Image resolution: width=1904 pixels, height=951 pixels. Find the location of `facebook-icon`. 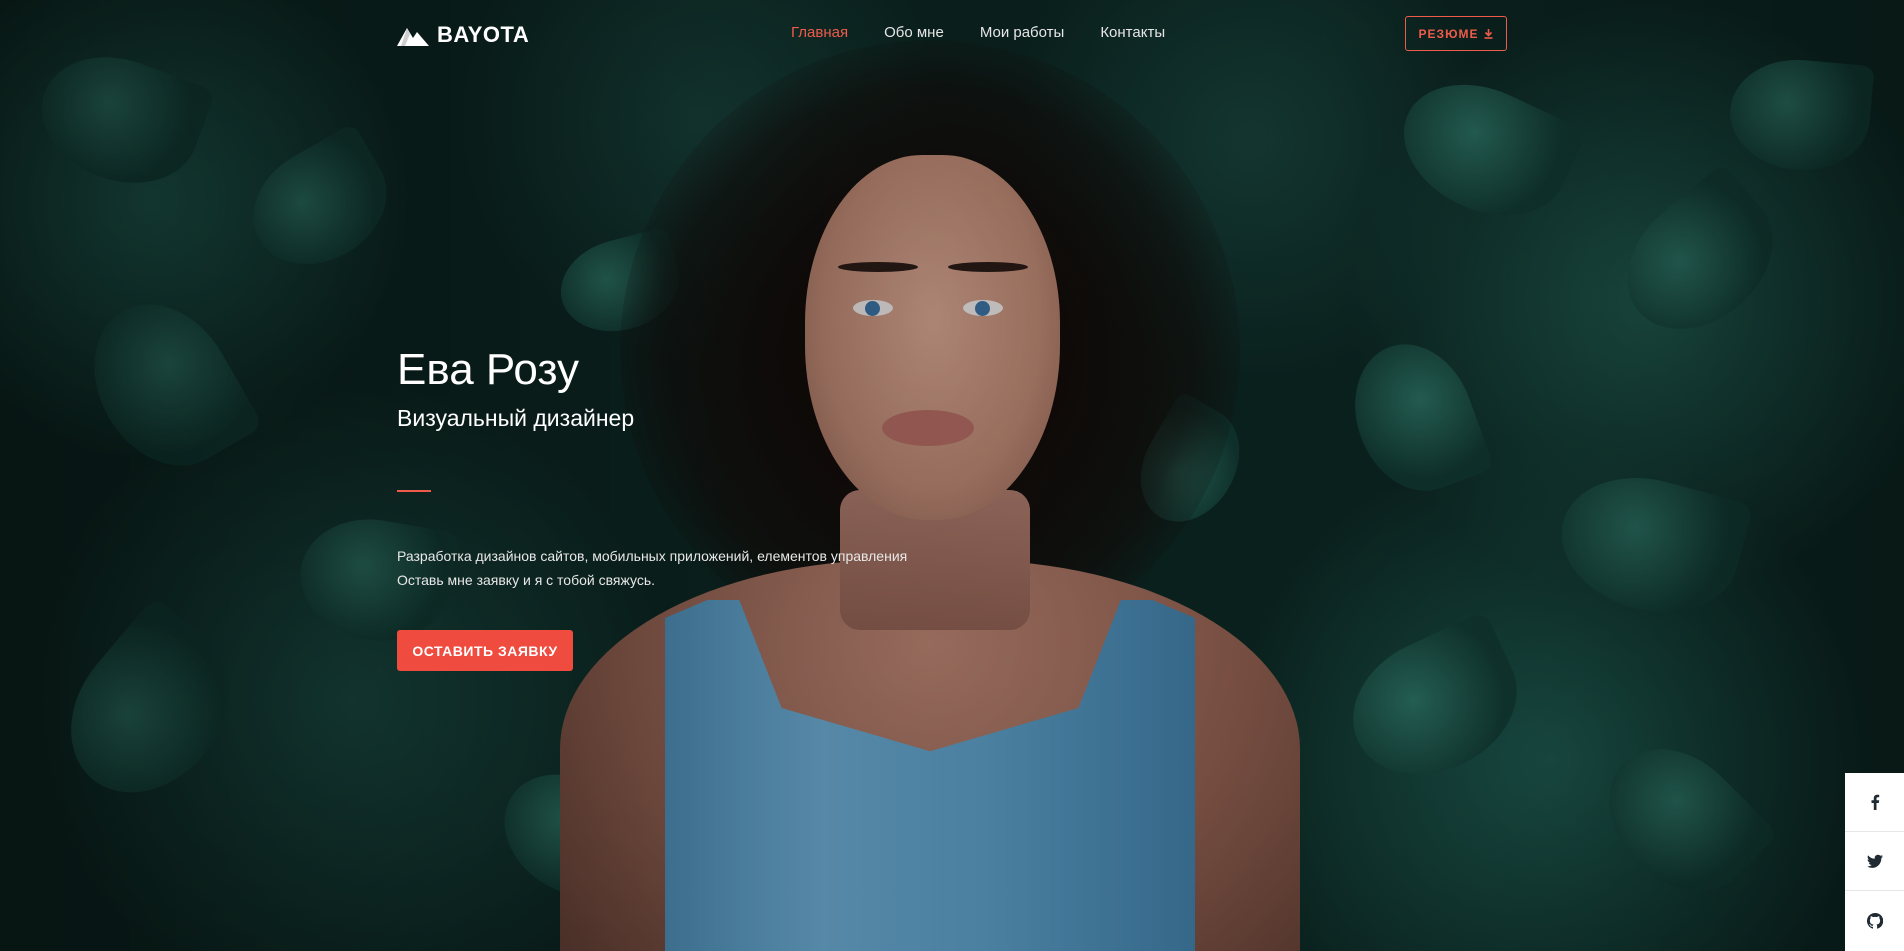

facebook-icon is located at coordinates (1875, 802).